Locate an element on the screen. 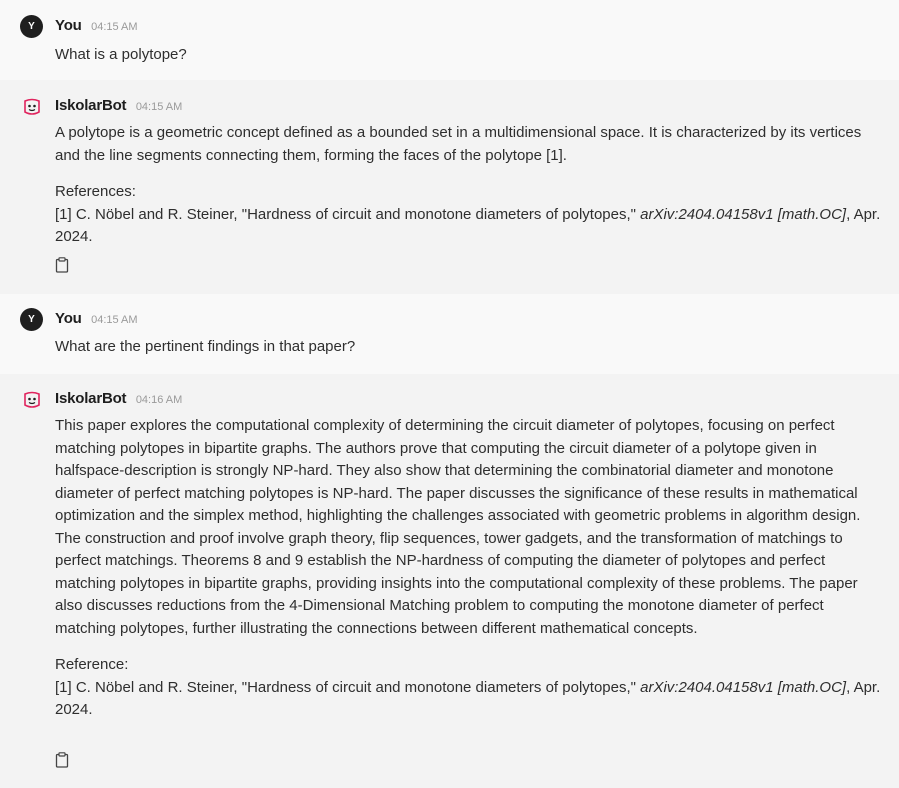 This screenshot has height=788, width=899. references-label: Reference: is located at coordinates (92, 664).